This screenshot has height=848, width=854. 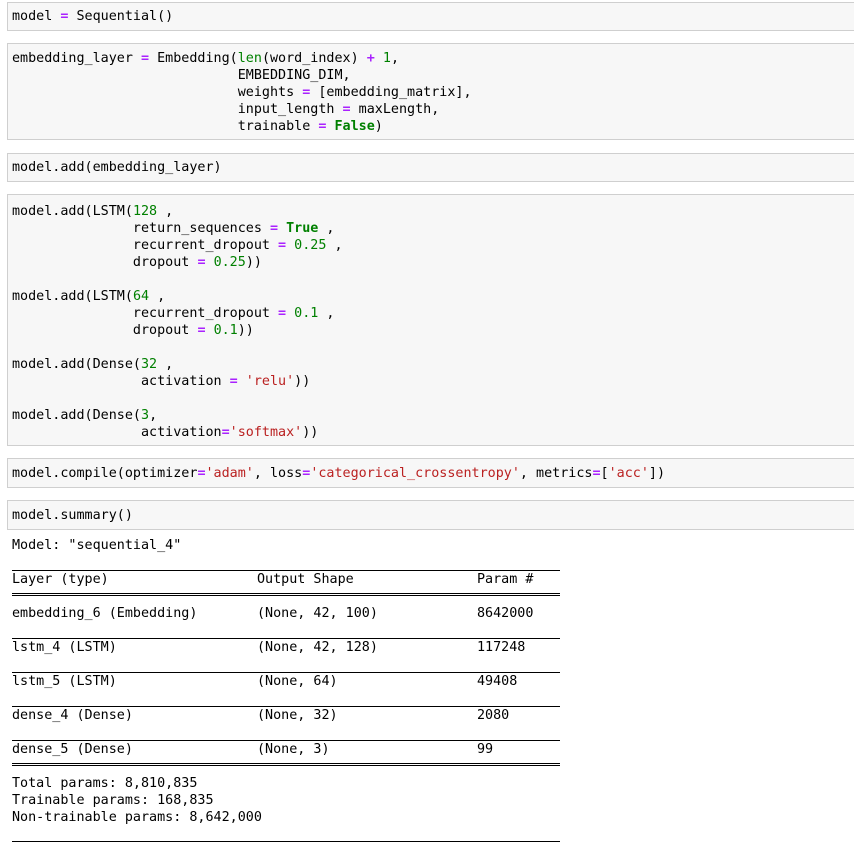 What do you see at coordinates (657, 473) in the screenshot?
I see `code-token: ])` at bounding box center [657, 473].